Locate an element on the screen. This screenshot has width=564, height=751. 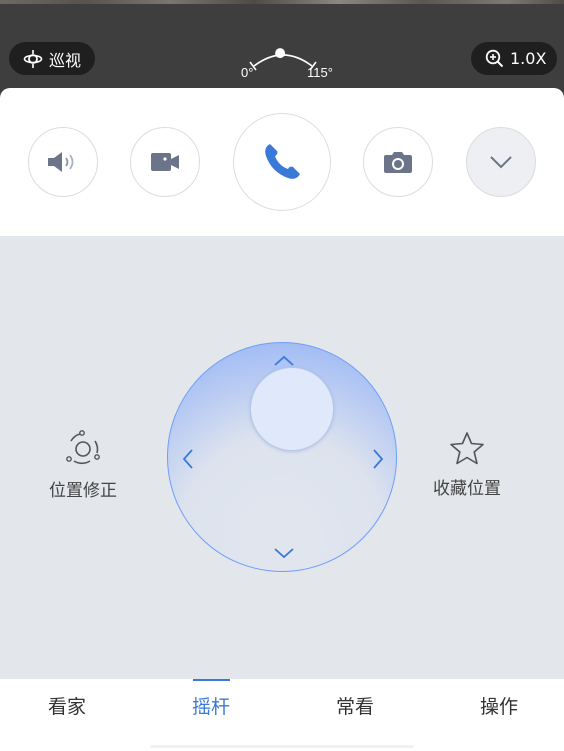
bottom-tab-bar: 看家 摇杆 常看 操作 is located at coordinates (282, 715).